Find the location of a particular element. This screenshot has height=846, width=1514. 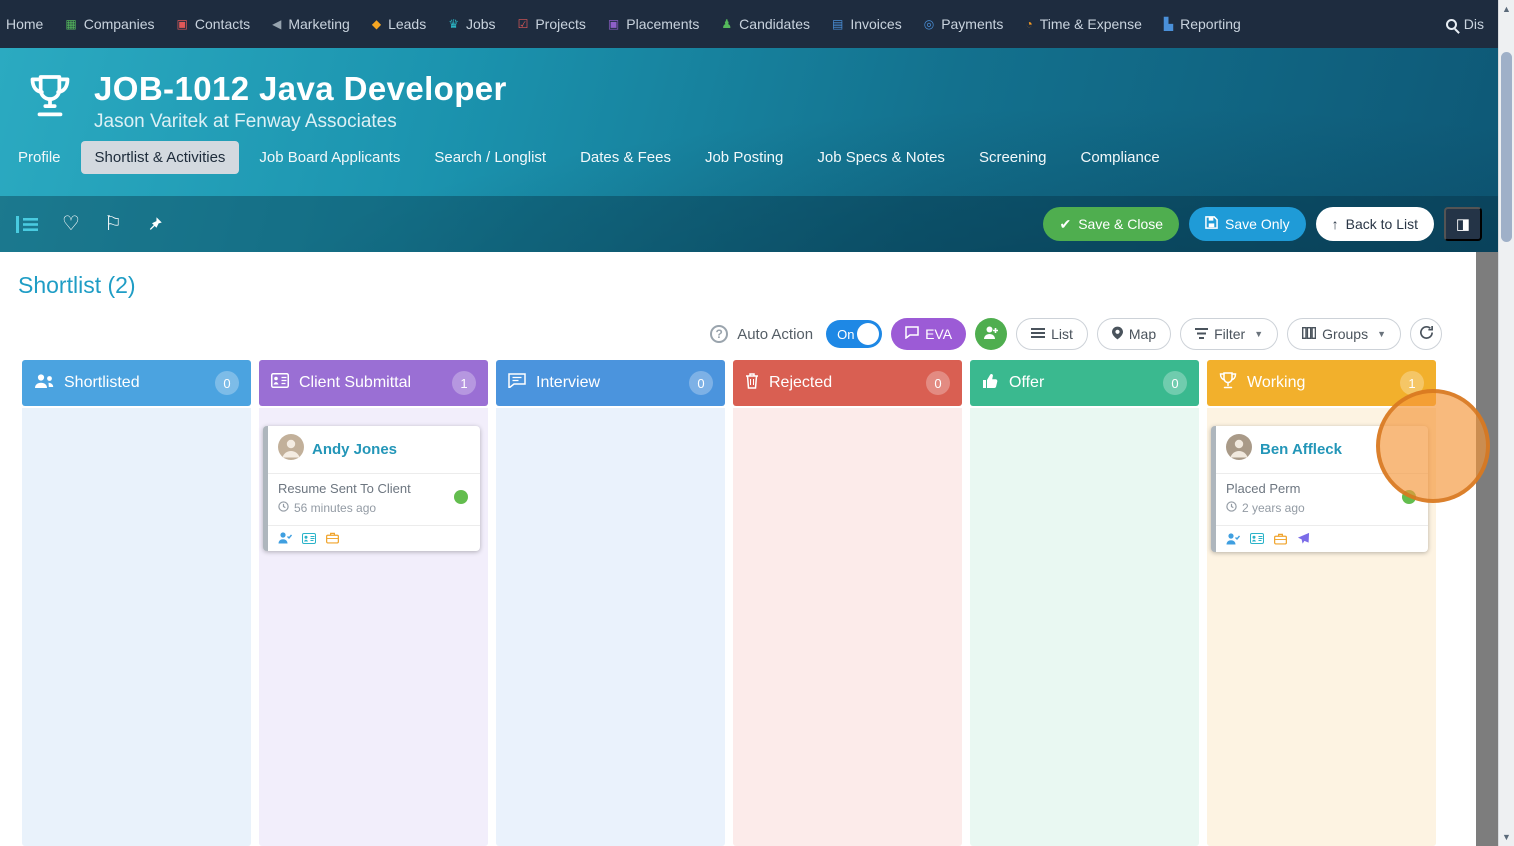

nav-label: Leads is located at coordinates (407, 24).